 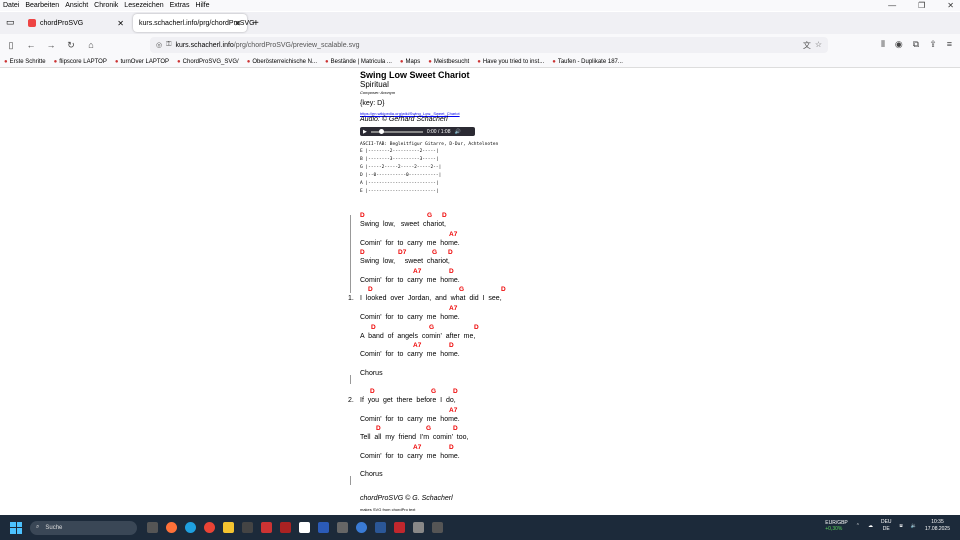 I want to click on taskbar-search: ⌕ Suche, so click(x=83, y=527).